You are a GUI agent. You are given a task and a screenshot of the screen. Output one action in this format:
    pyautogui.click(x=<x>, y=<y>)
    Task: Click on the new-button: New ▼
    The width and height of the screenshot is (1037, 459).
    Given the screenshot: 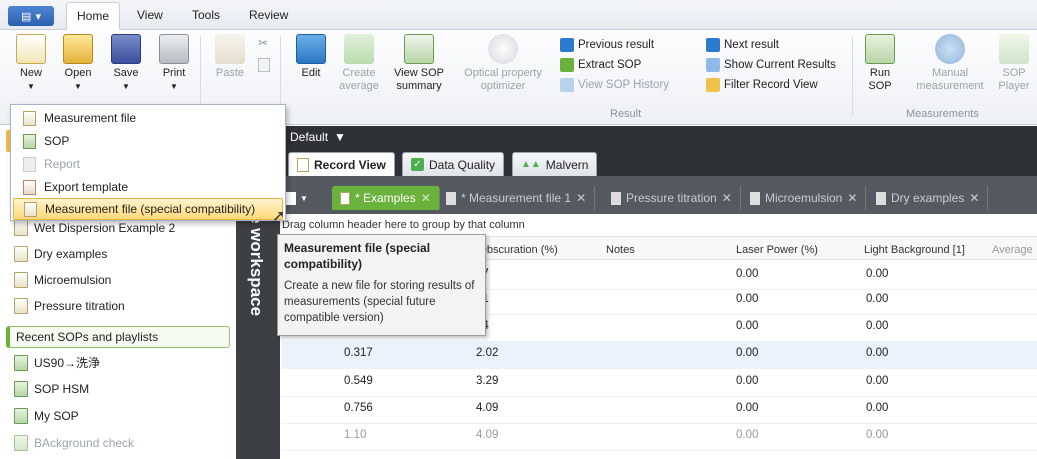 What is the action you would take?
    pyautogui.click(x=31, y=63)
    